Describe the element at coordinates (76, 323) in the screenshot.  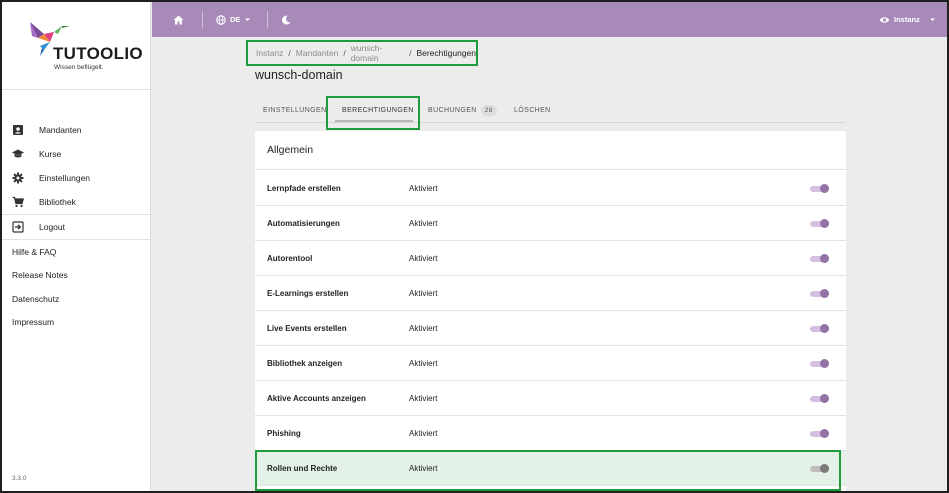
I see `link-impressum: Impressum` at that location.